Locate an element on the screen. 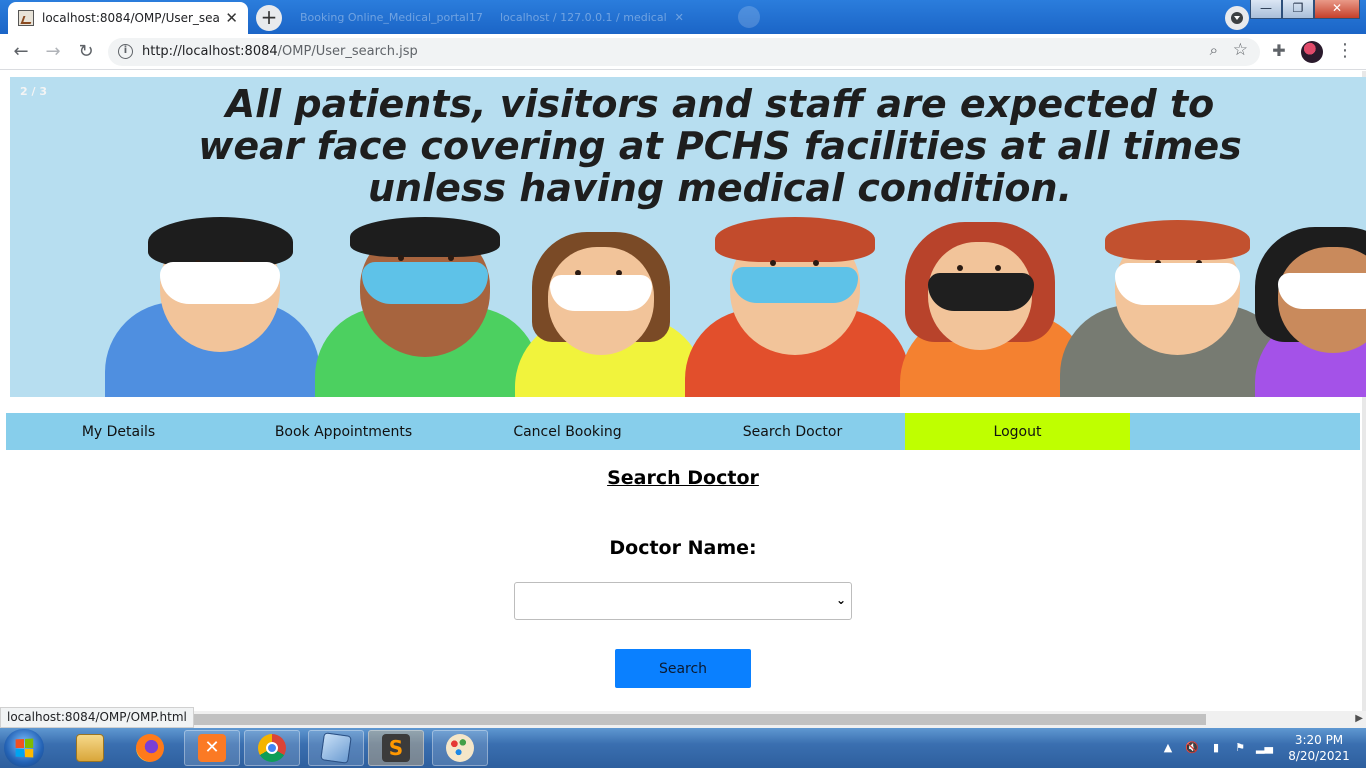  start-button is located at coordinates (24, 748).